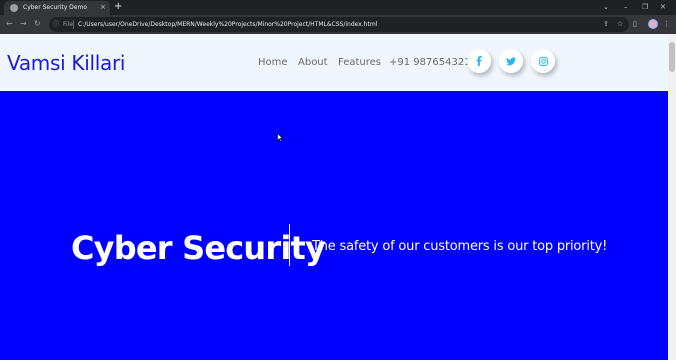  What do you see at coordinates (645, 7) in the screenshot?
I see `maximize-icon: ❐` at bounding box center [645, 7].